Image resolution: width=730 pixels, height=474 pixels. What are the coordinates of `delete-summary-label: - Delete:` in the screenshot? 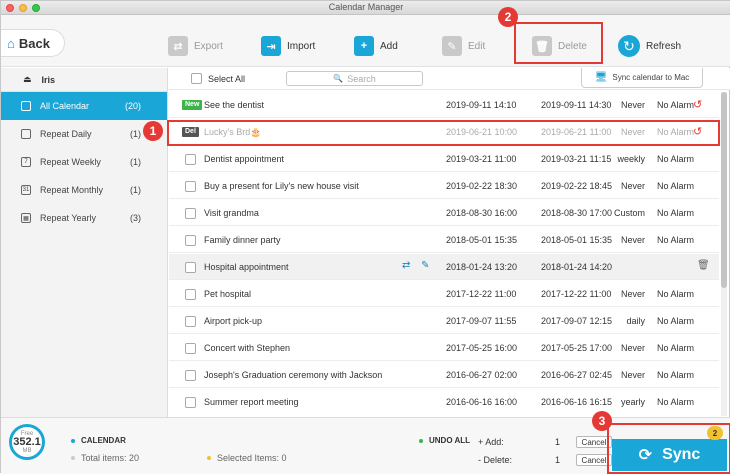 It's located at (495, 460).